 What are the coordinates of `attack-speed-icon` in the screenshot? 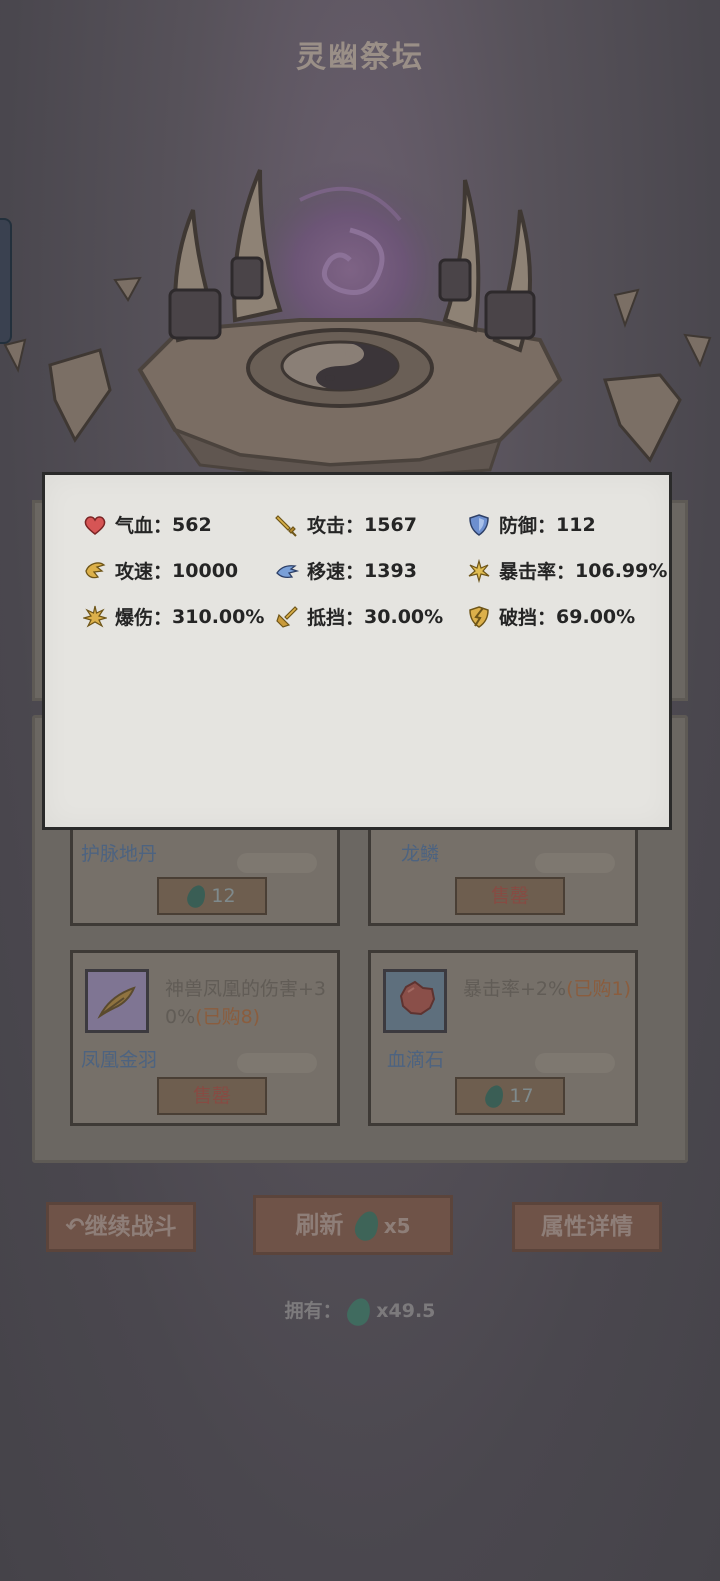 It's located at (95, 569).